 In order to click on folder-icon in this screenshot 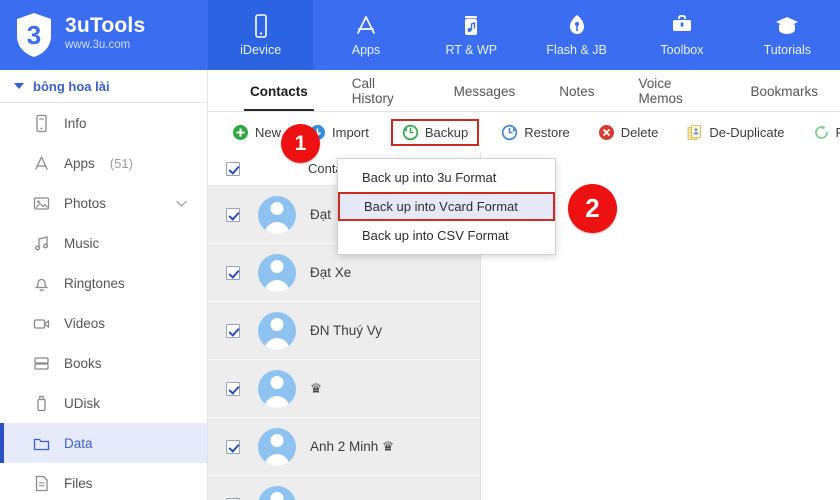, I will do `click(41, 443)`.